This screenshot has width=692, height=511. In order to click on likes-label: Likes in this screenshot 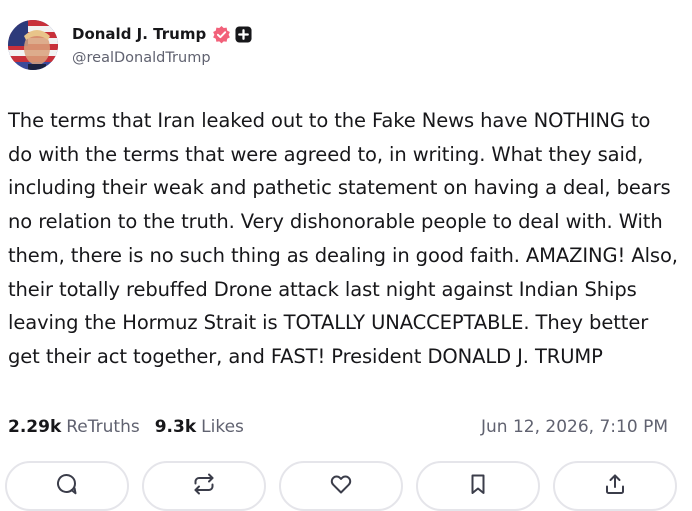, I will do `click(222, 427)`.